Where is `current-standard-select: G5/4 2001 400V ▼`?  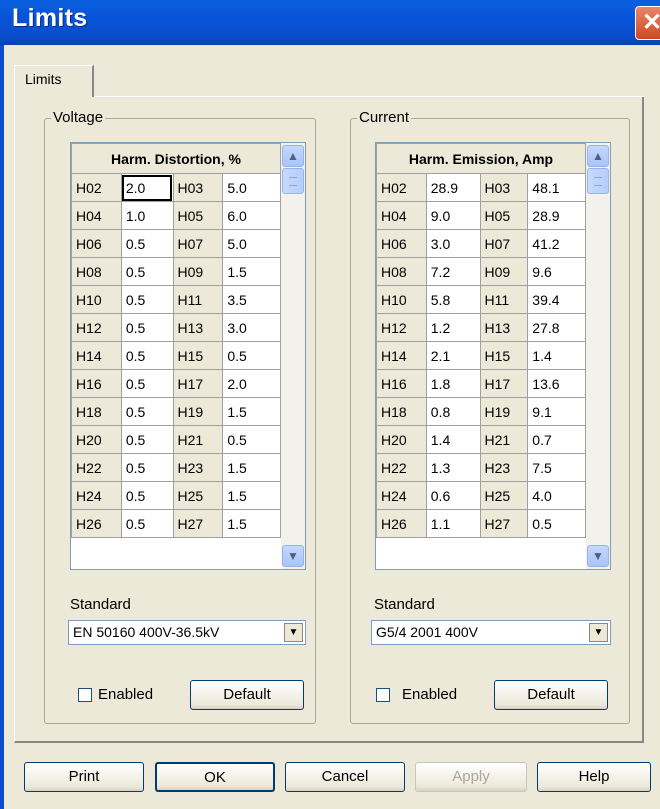 current-standard-select: G5/4 2001 400V ▼ is located at coordinates (491, 632).